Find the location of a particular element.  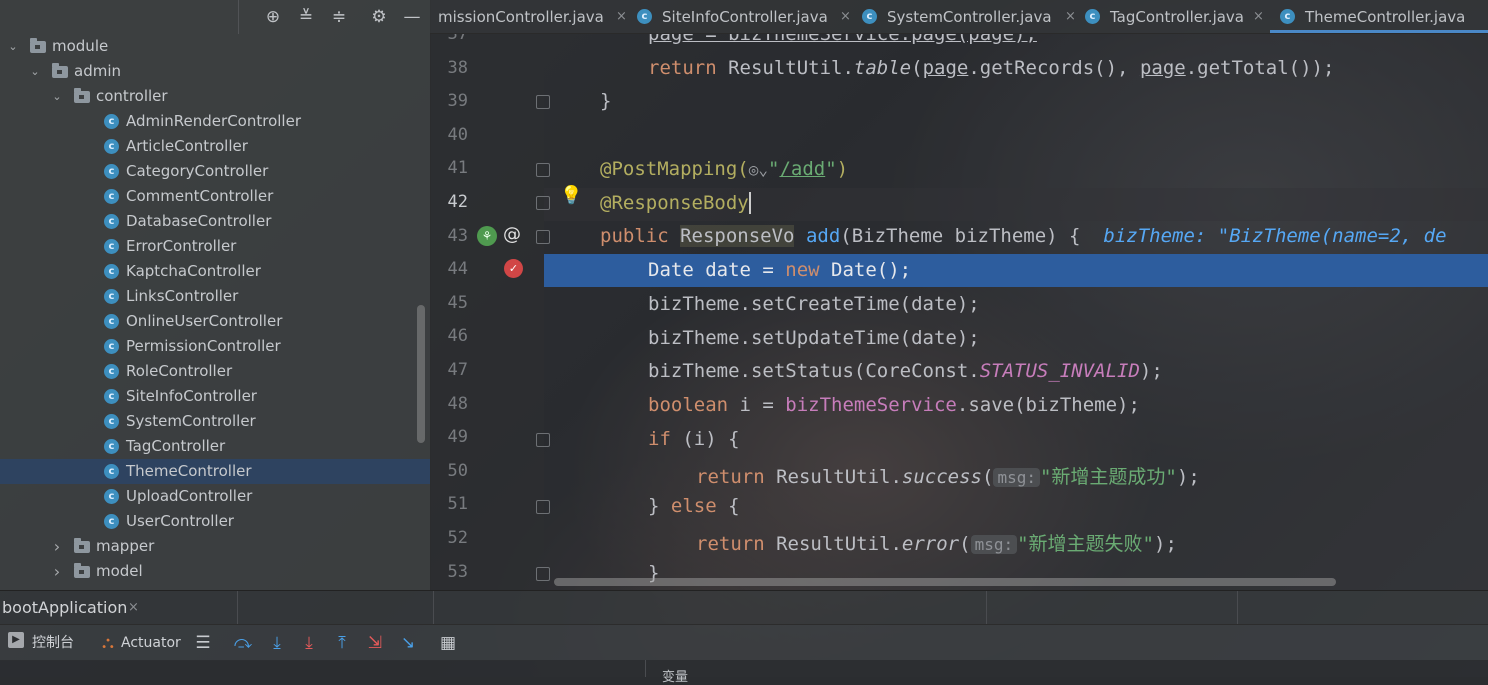

tree-item-articlecontroller: c ArticleController is located at coordinates (215, 146).